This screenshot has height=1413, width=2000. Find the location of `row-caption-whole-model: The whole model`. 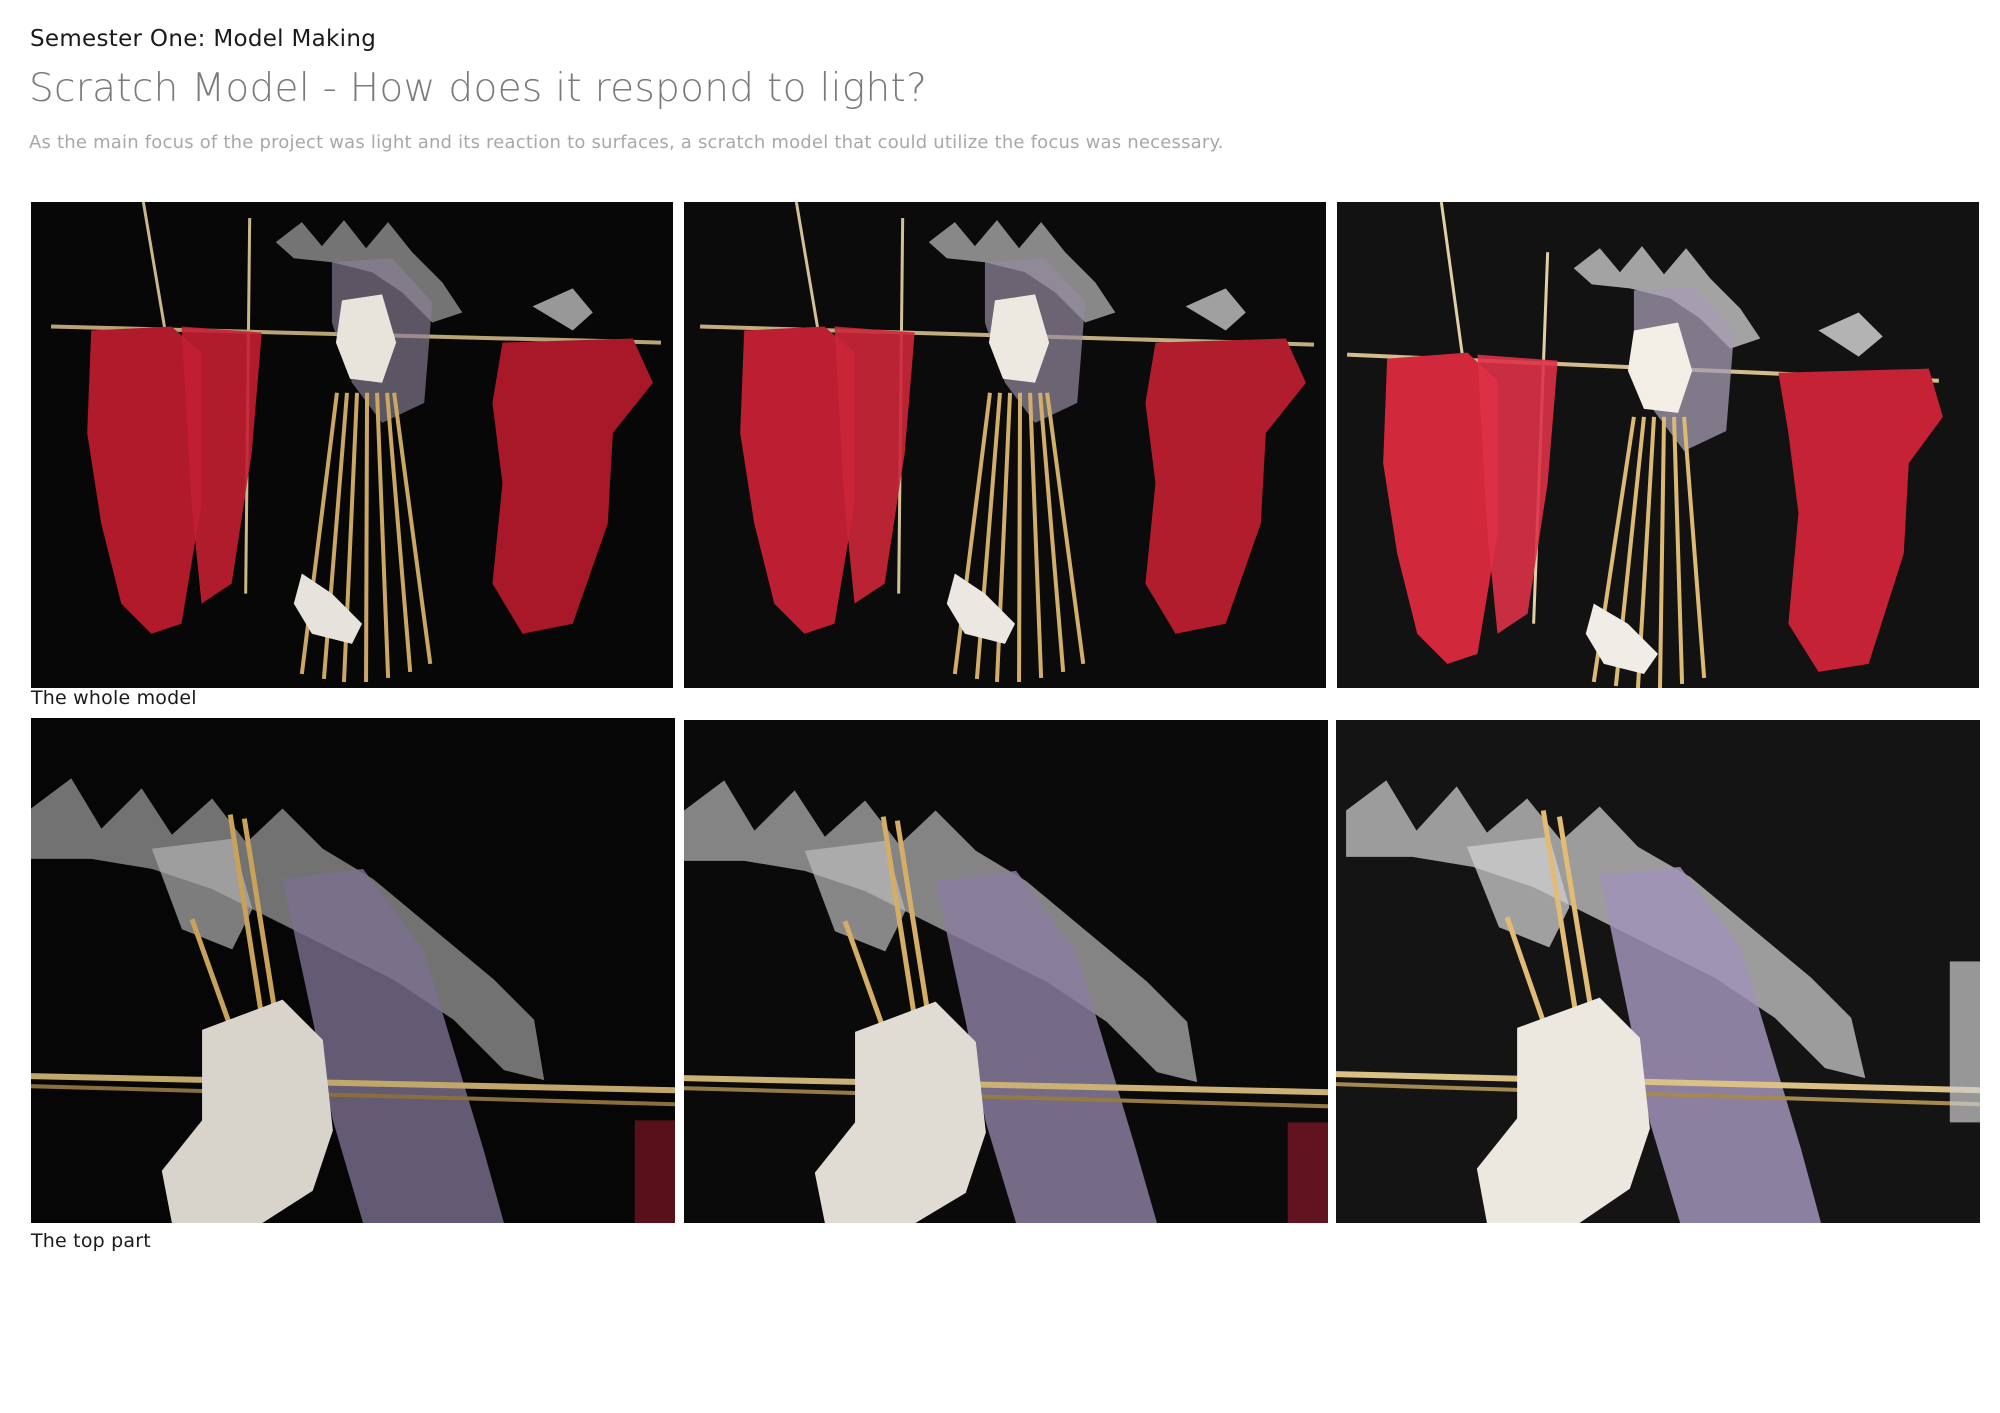

row-caption-whole-model: The whole model is located at coordinates (114, 698).